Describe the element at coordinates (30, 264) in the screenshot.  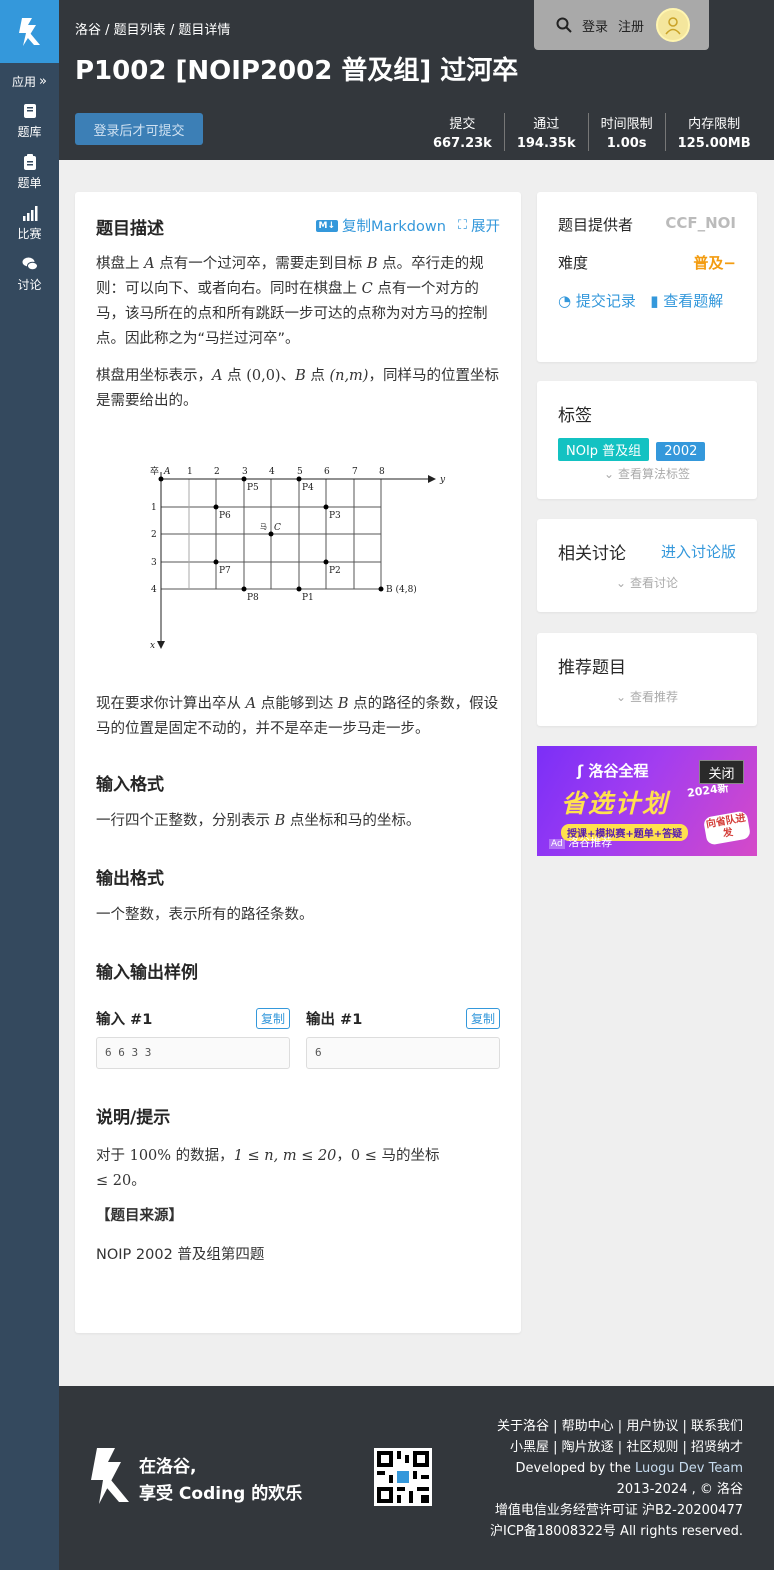
I see `comments-icon` at that location.